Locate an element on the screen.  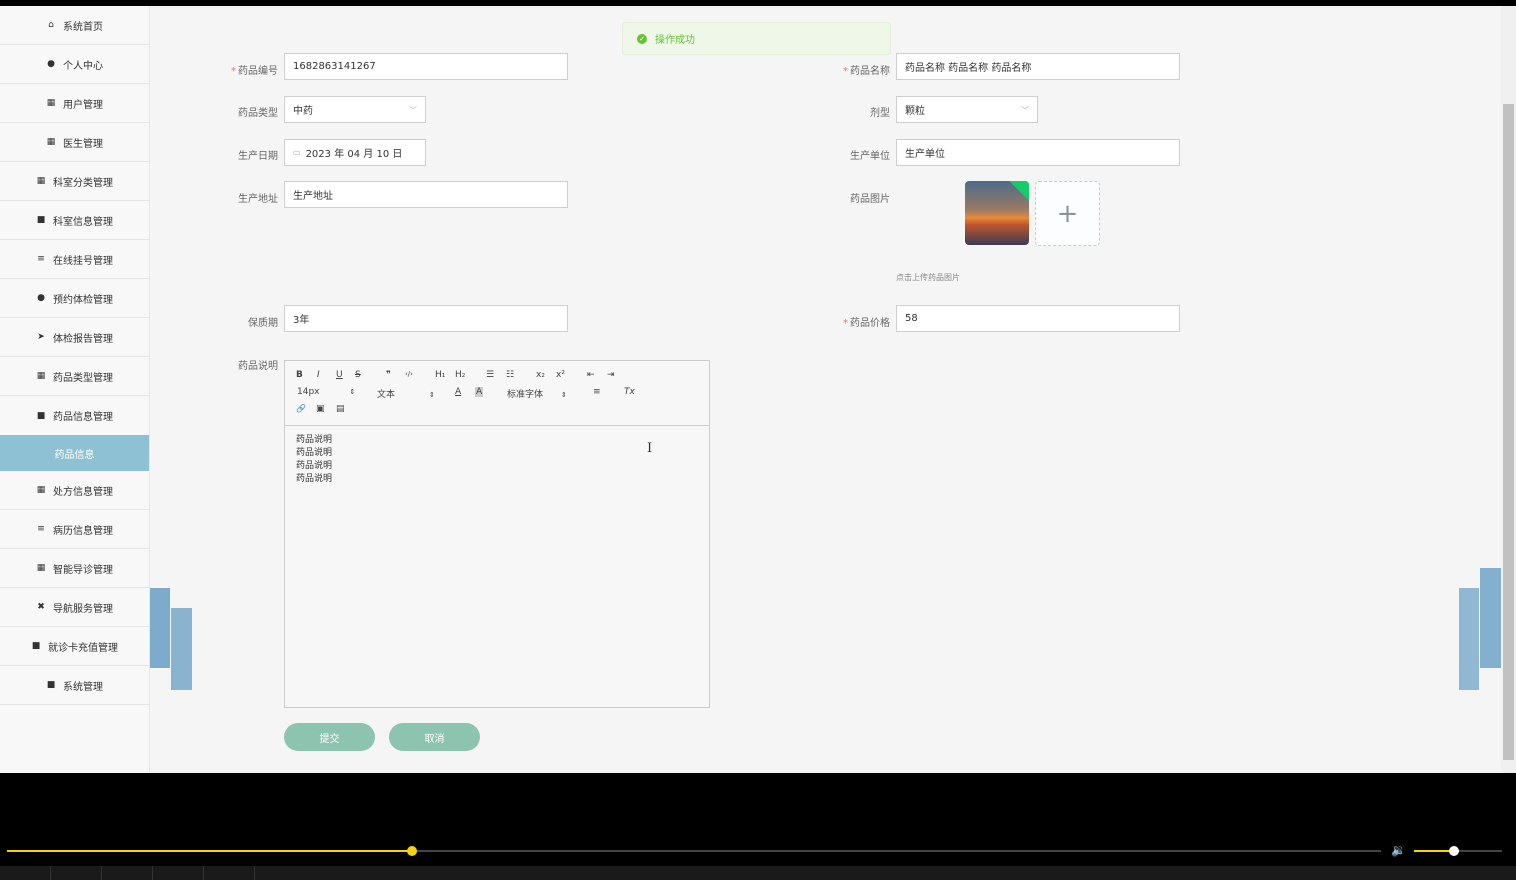
sidebar-item-profile: ● 个人中心 is located at coordinates (74, 64).